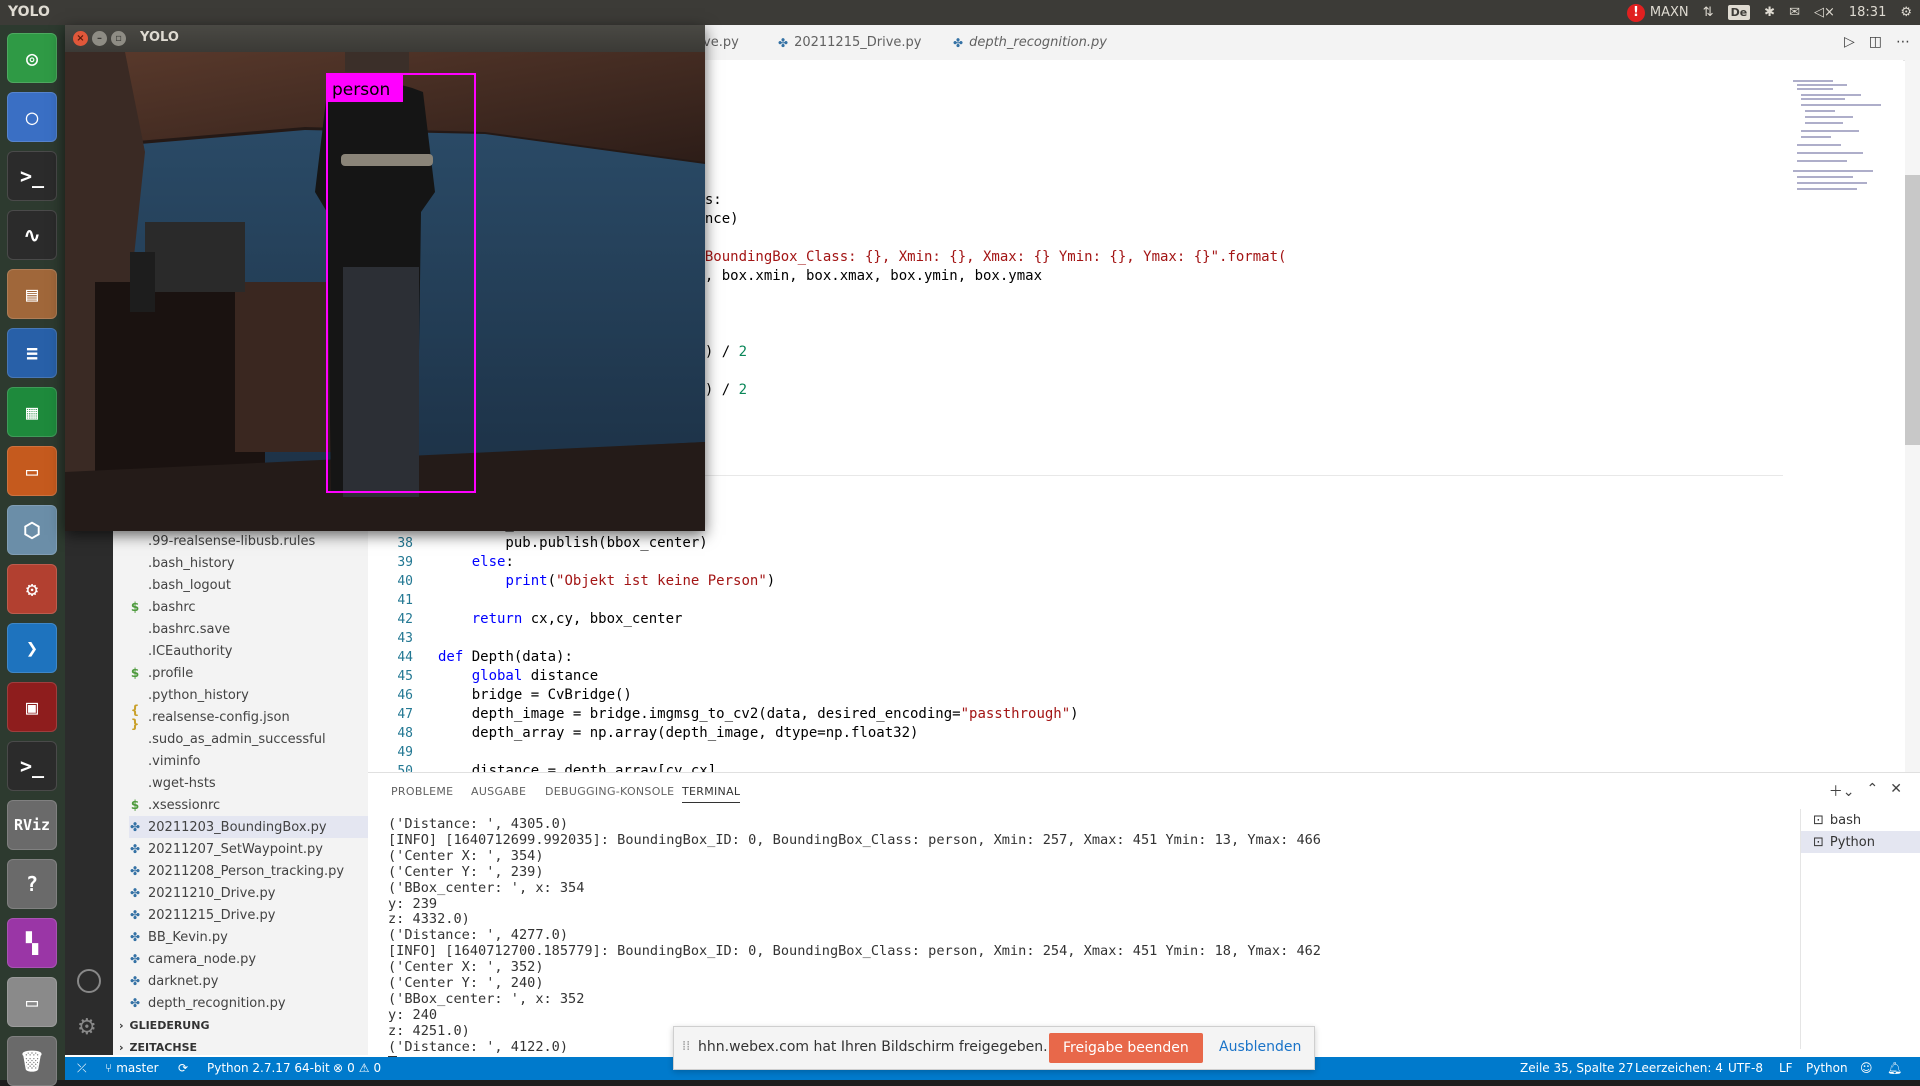  What do you see at coordinates (422, 791) in the screenshot?
I see `tab-probleme: PROBLEME` at bounding box center [422, 791].